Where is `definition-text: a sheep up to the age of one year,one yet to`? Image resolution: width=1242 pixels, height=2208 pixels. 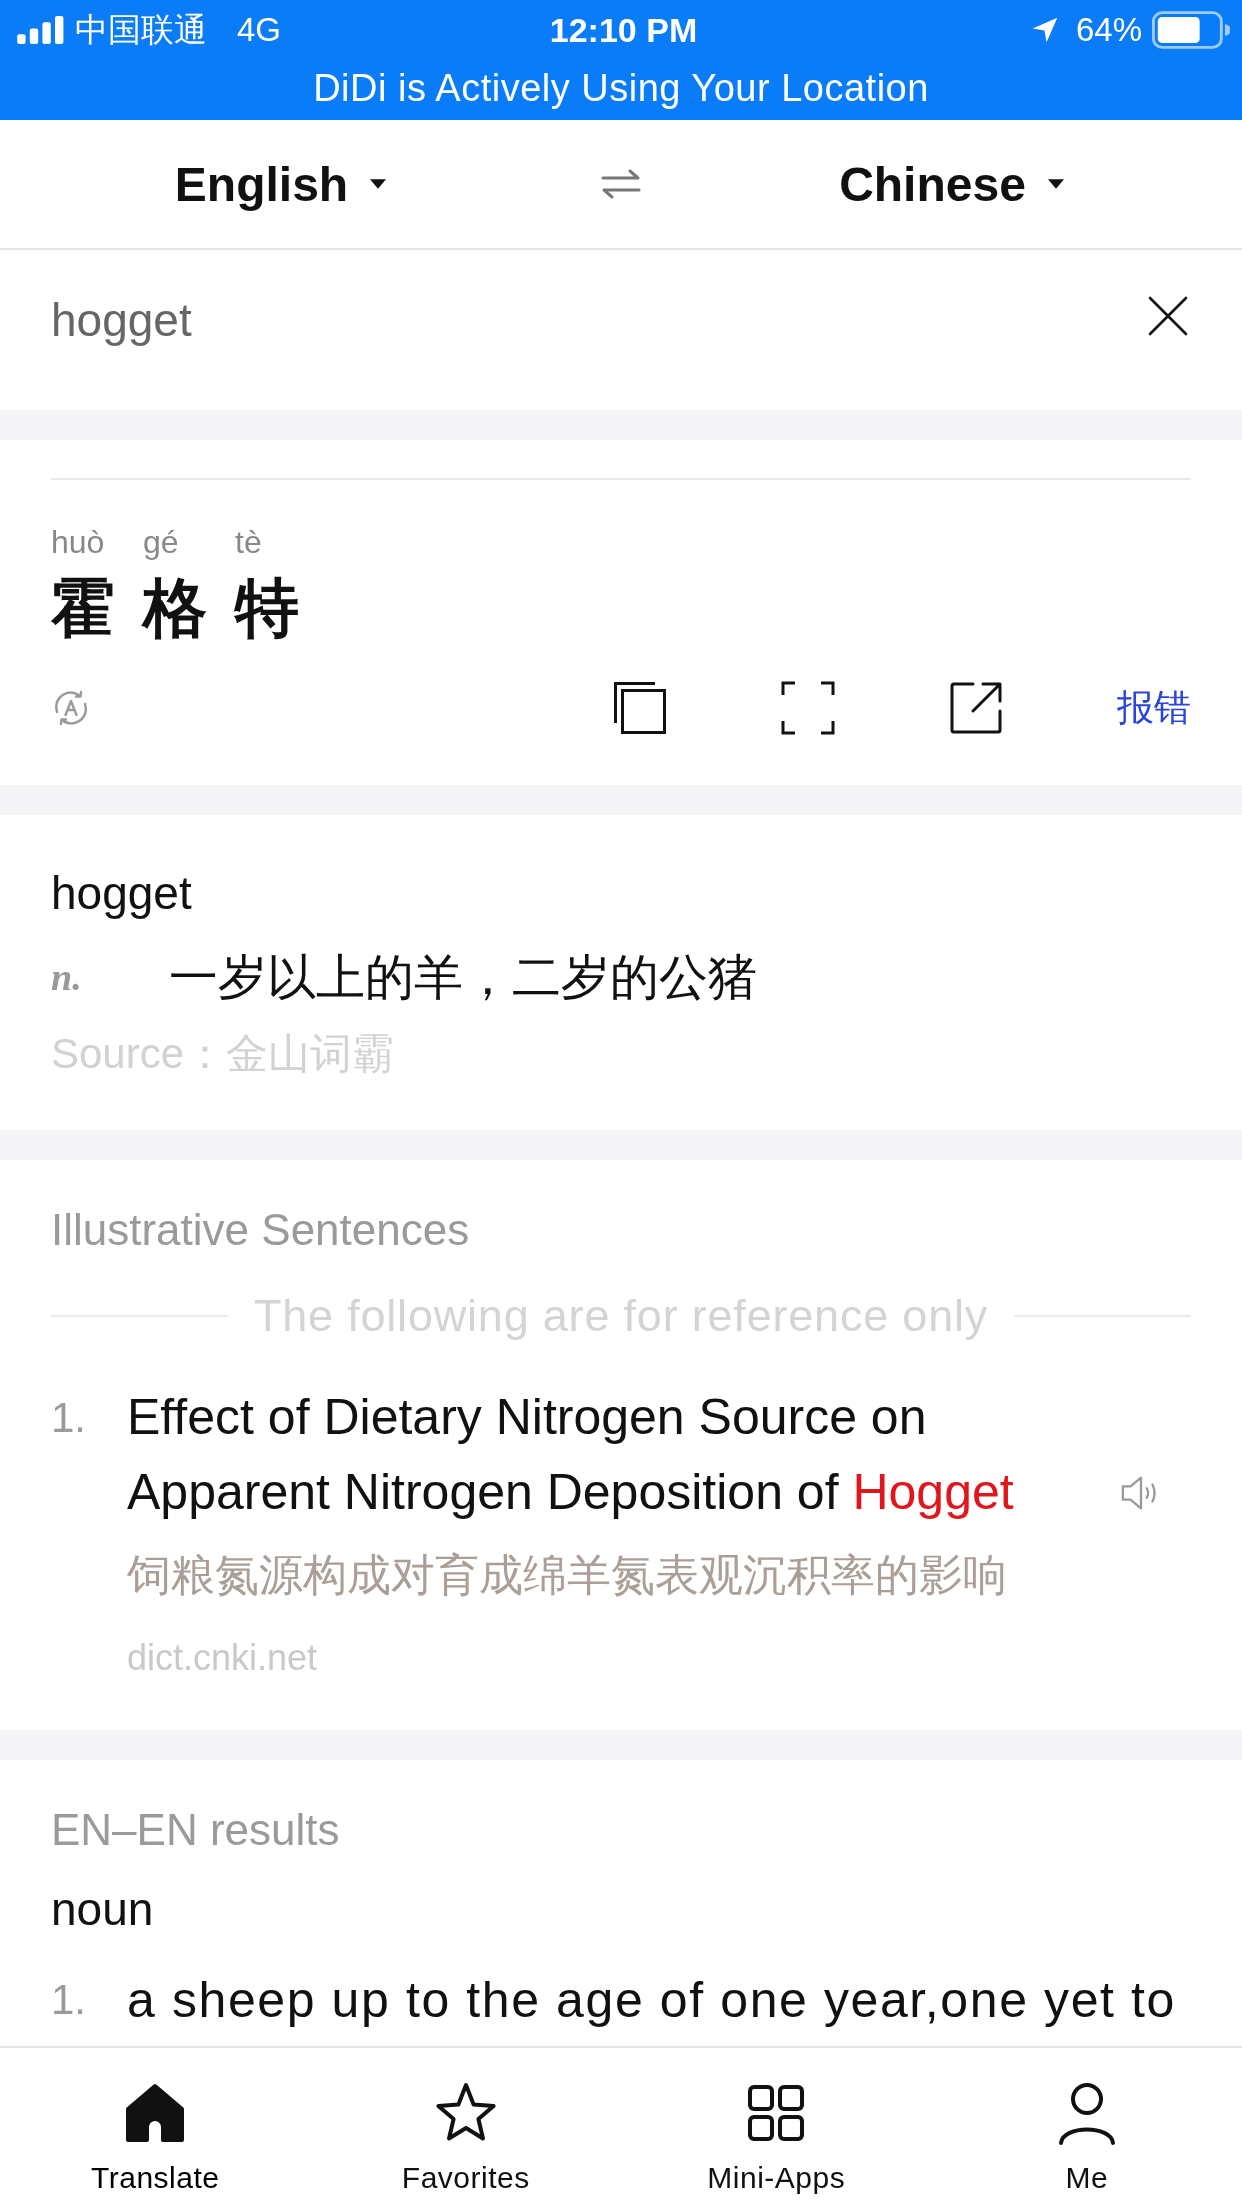 definition-text: a sheep up to the age of one year,one yet to is located at coordinates (651, 2000).